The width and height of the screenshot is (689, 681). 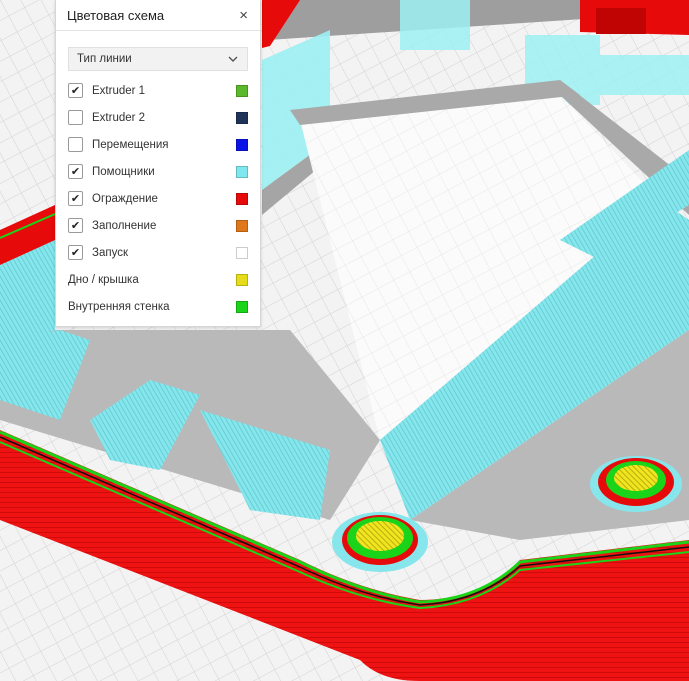 What do you see at coordinates (158, 252) in the screenshot?
I see `legend-item: ✔ Запуск` at bounding box center [158, 252].